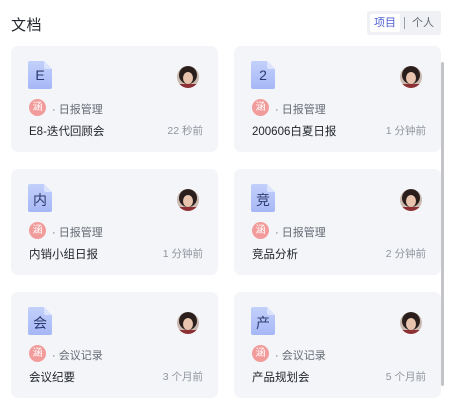 The image size is (450, 407). I want to click on document-name: 竞品分析, so click(275, 255).